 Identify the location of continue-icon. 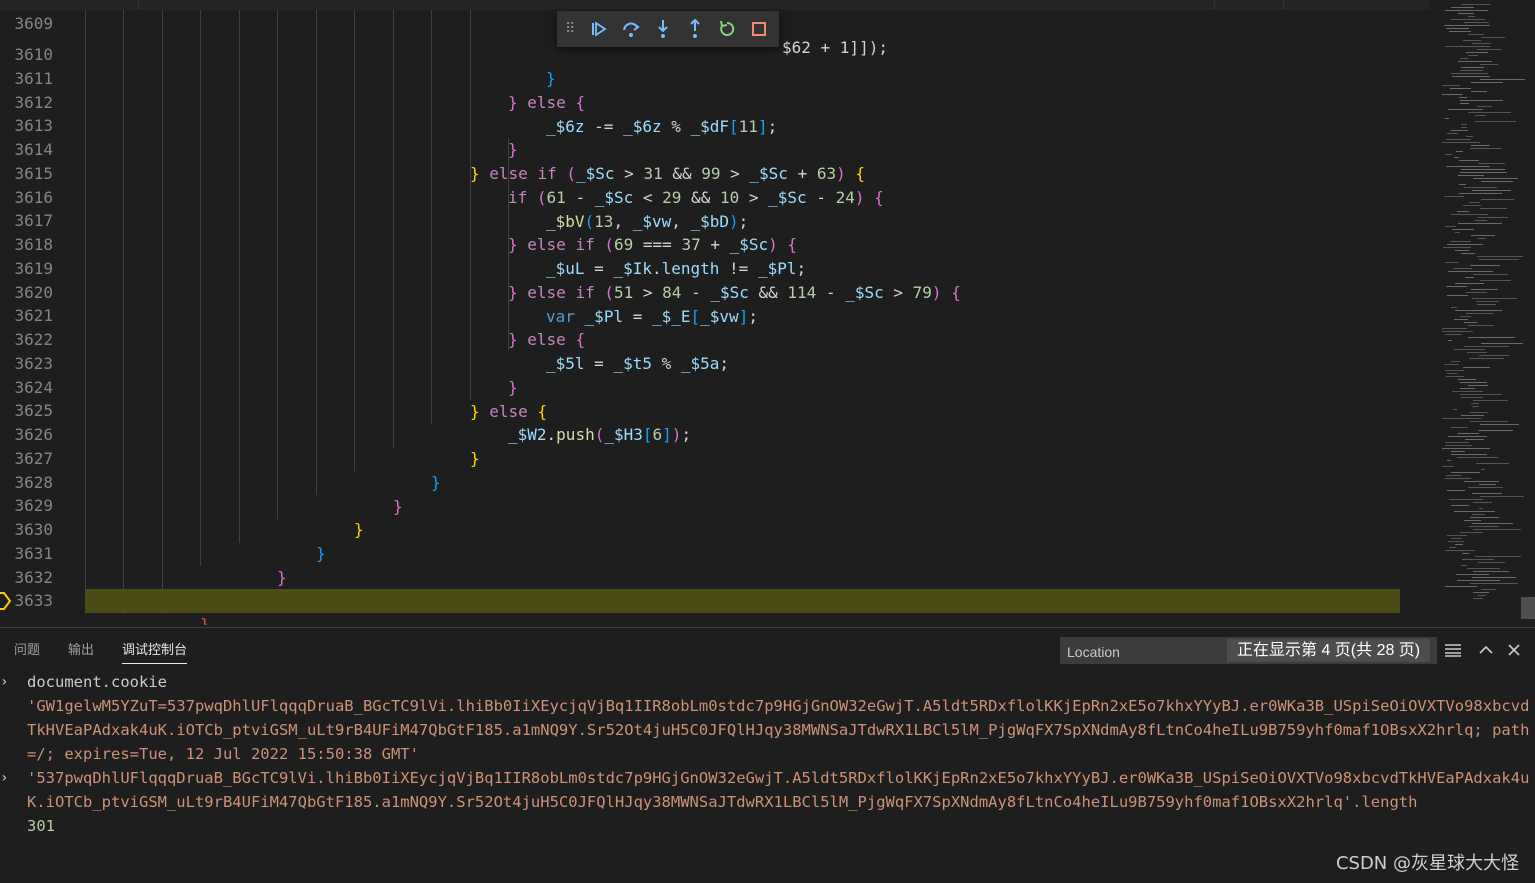
(599, 29).